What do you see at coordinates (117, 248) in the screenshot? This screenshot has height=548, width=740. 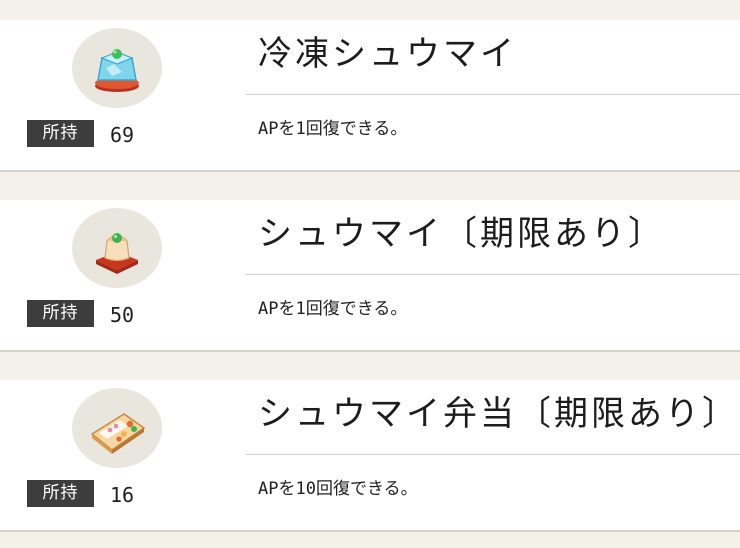 I see `shumai-icon` at bounding box center [117, 248].